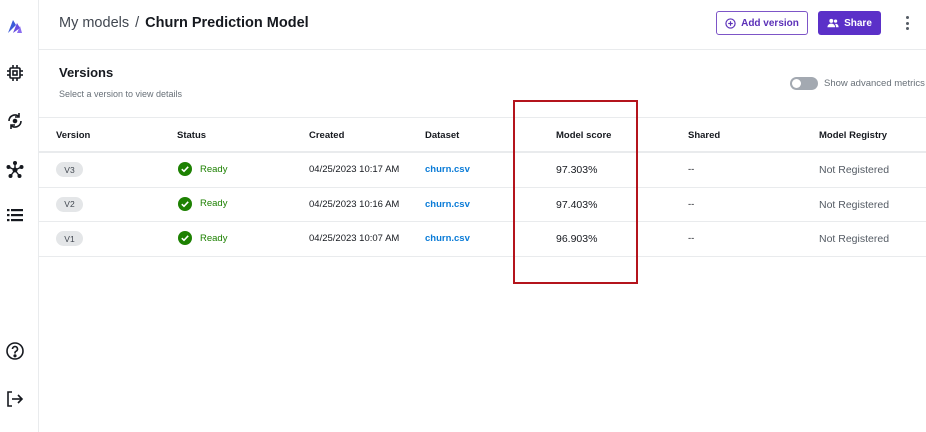 The height and width of the screenshot is (432, 926). What do you see at coordinates (69, 169) in the screenshot?
I see `version-badge: V3` at bounding box center [69, 169].